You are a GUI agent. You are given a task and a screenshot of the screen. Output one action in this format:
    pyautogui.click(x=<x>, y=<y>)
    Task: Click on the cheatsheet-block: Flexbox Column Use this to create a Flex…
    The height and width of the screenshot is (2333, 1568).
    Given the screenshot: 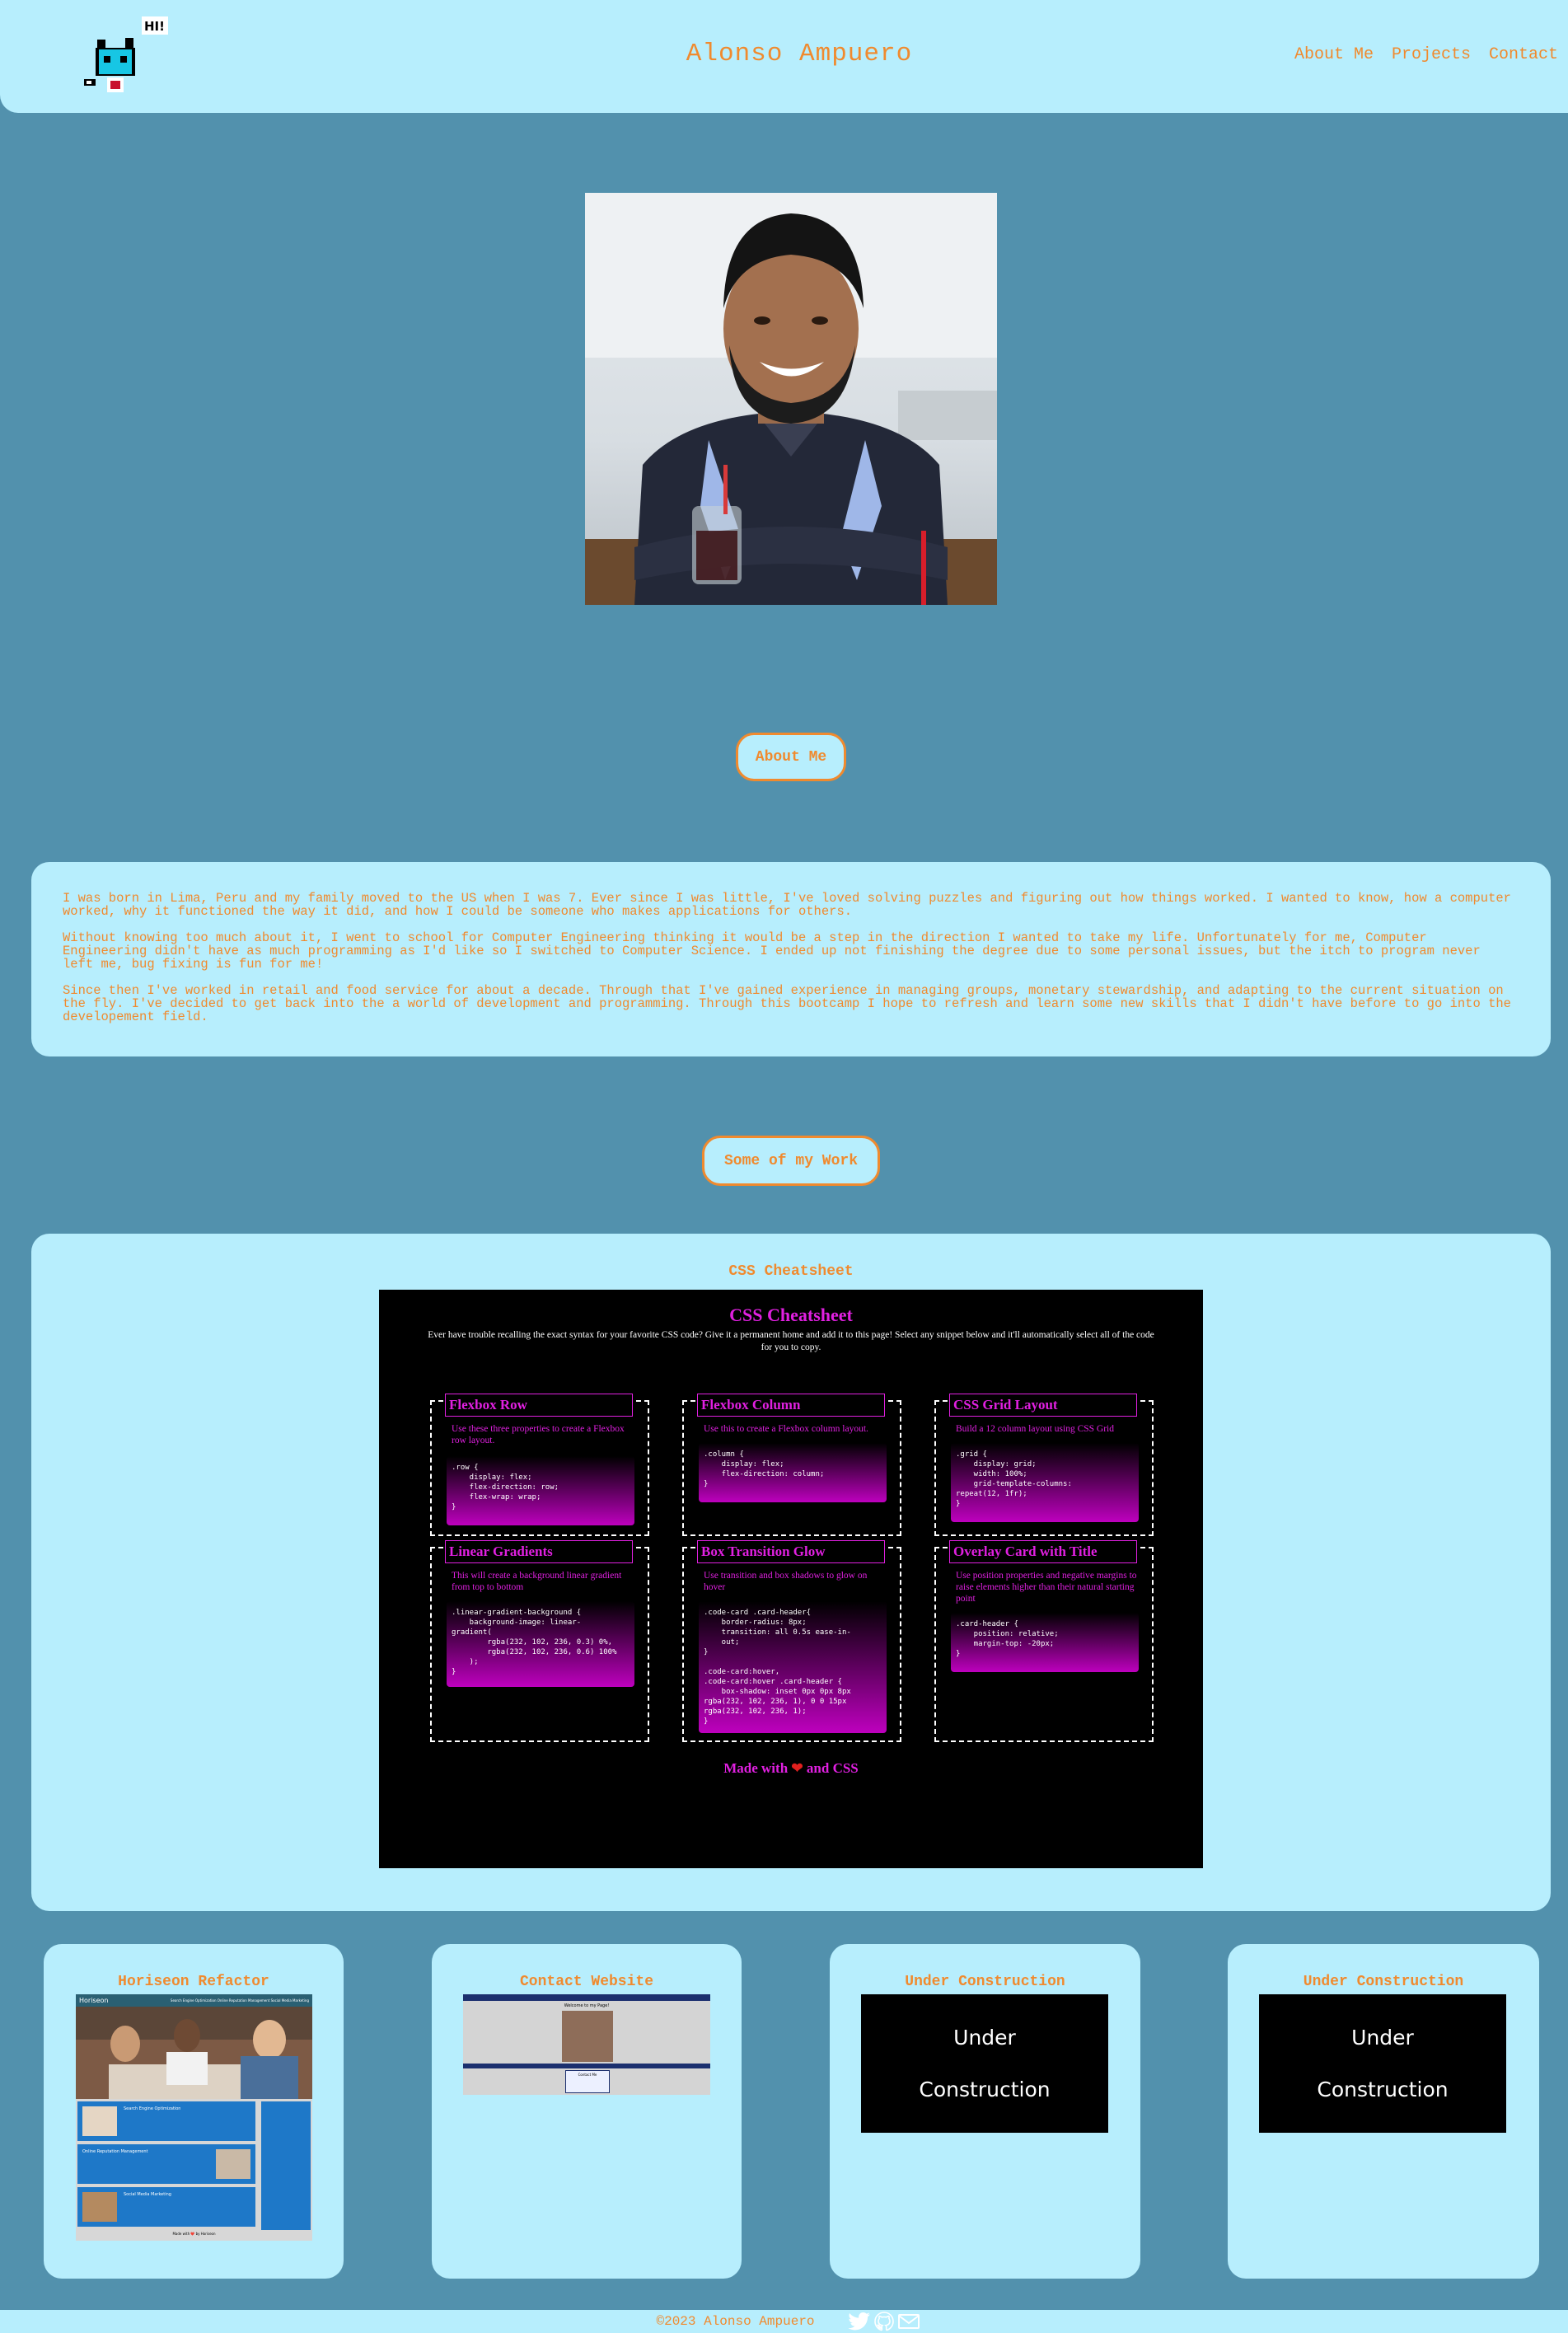 What is the action you would take?
    pyautogui.click(x=791, y=1465)
    